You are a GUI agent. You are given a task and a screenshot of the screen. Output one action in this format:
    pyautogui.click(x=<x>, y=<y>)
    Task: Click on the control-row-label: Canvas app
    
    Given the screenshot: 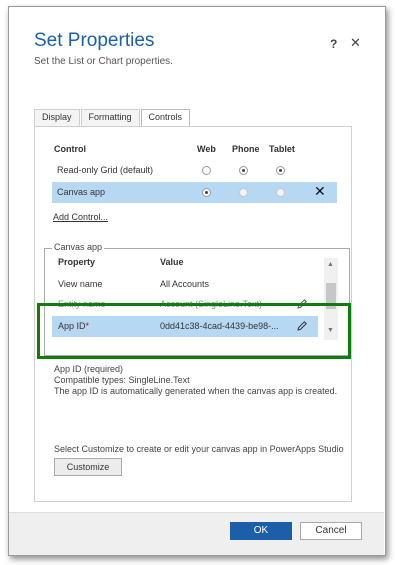 What is the action you would take?
    pyautogui.click(x=81, y=192)
    